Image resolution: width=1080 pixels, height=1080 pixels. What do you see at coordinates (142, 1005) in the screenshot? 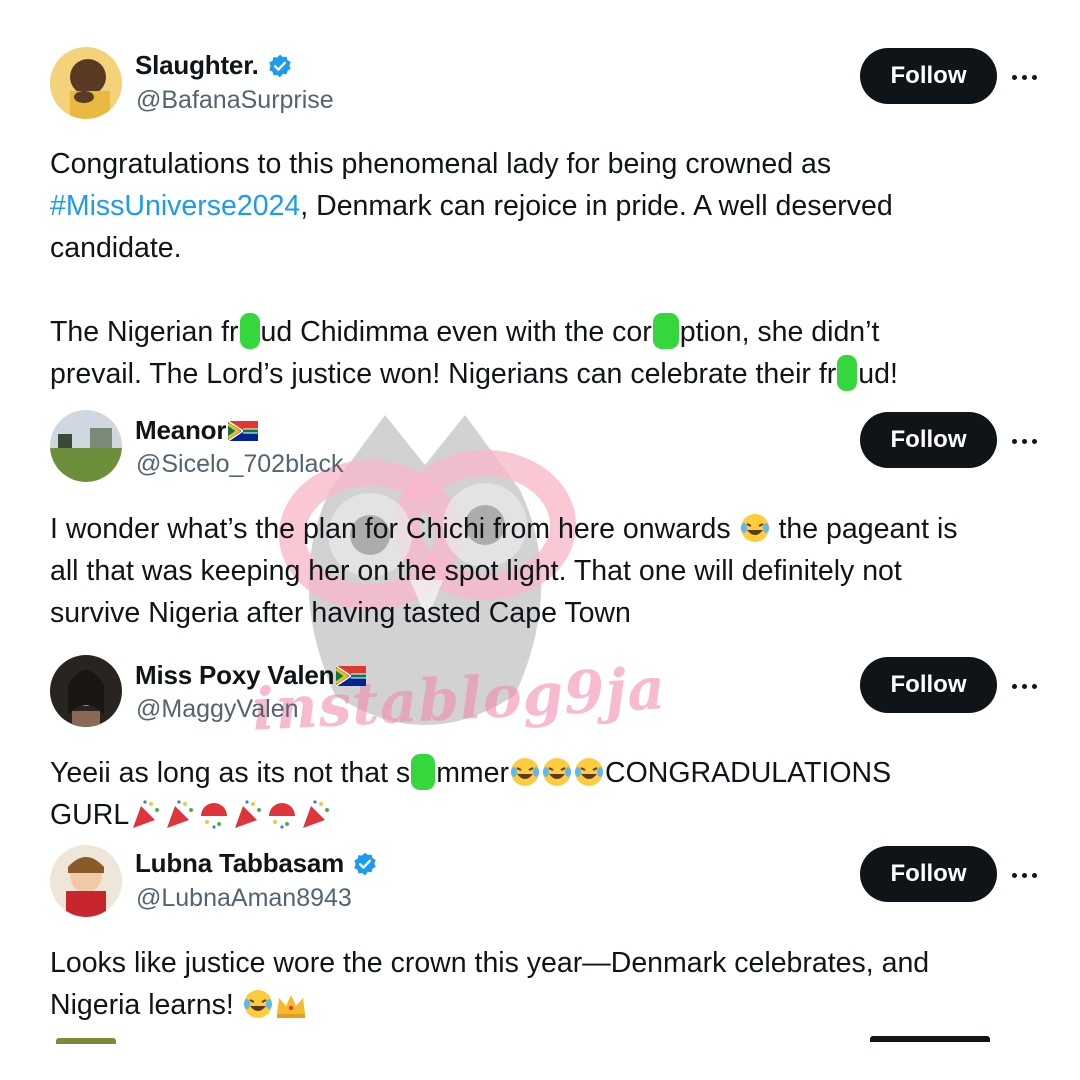
I see `tweet-text-line: Nigeria learns!` at bounding box center [142, 1005].